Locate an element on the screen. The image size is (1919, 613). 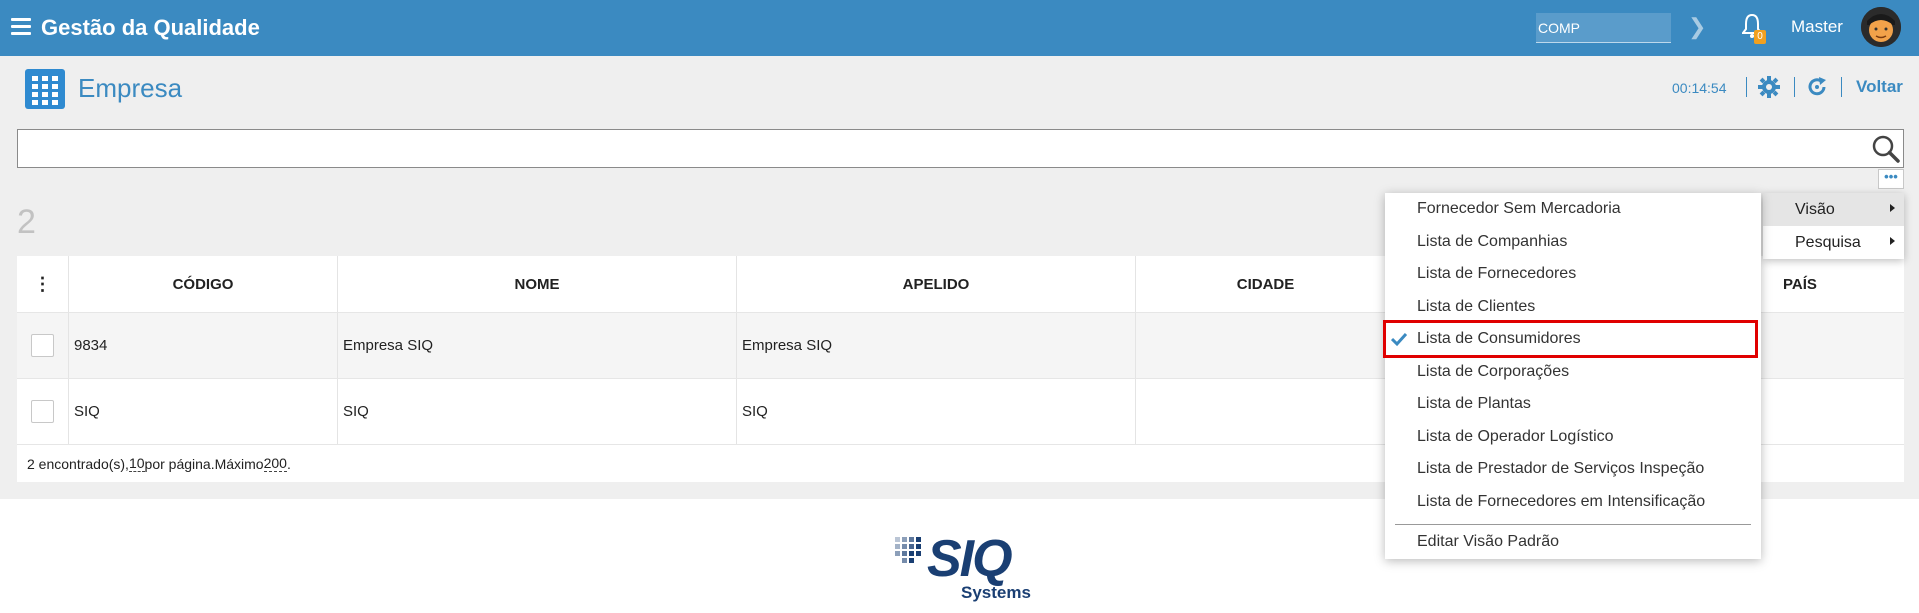
column-options-icon: ⋮ is located at coordinates (43, 284).